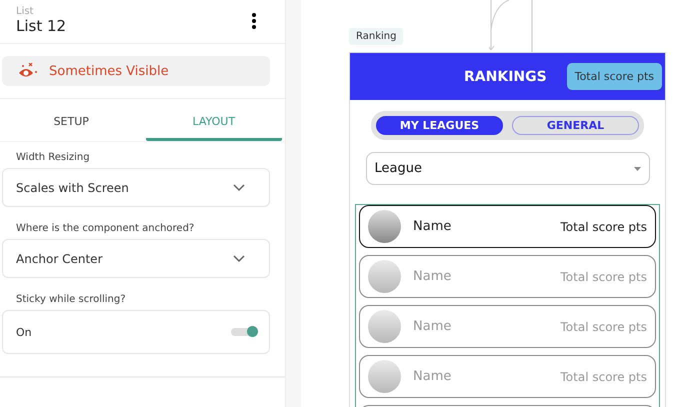  What do you see at coordinates (614, 76) in the screenshot?
I see `score-badge: Total score pts` at bounding box center [614, 76].